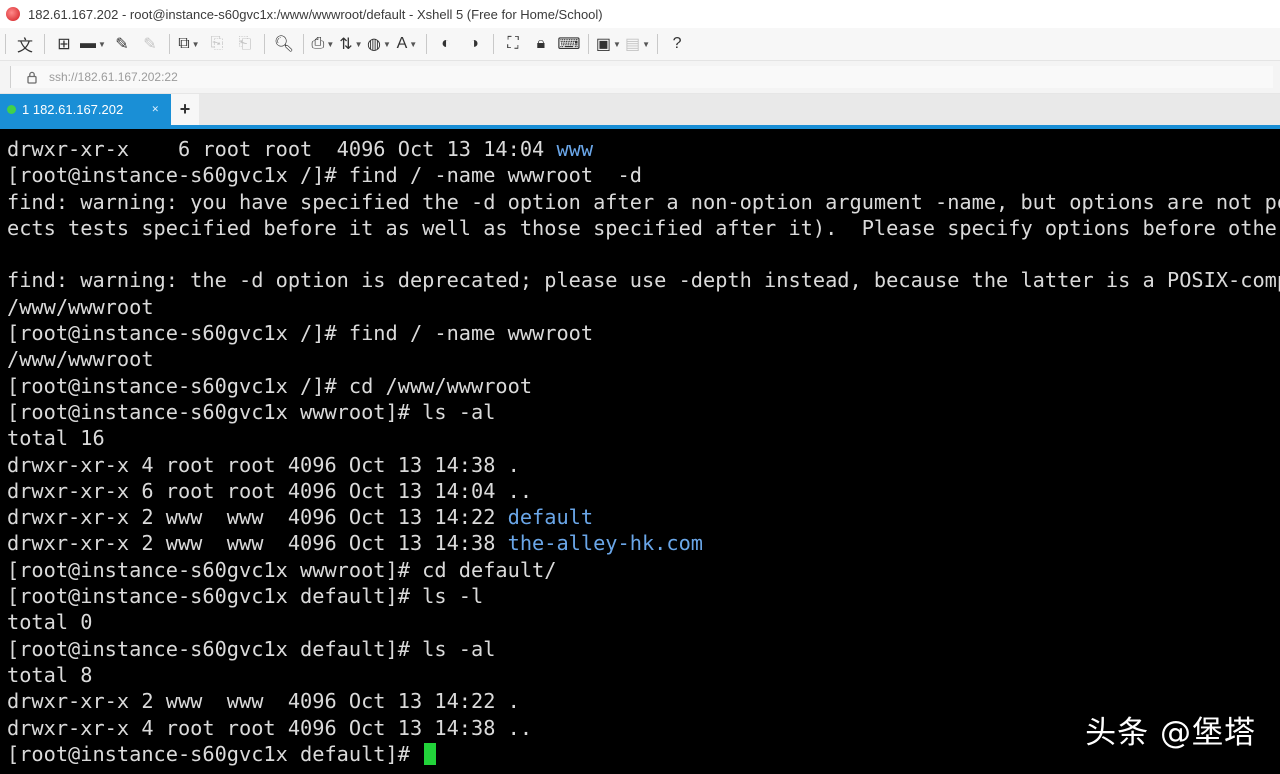  I want to click on xftp-icon: ◐, so click(446, 43).